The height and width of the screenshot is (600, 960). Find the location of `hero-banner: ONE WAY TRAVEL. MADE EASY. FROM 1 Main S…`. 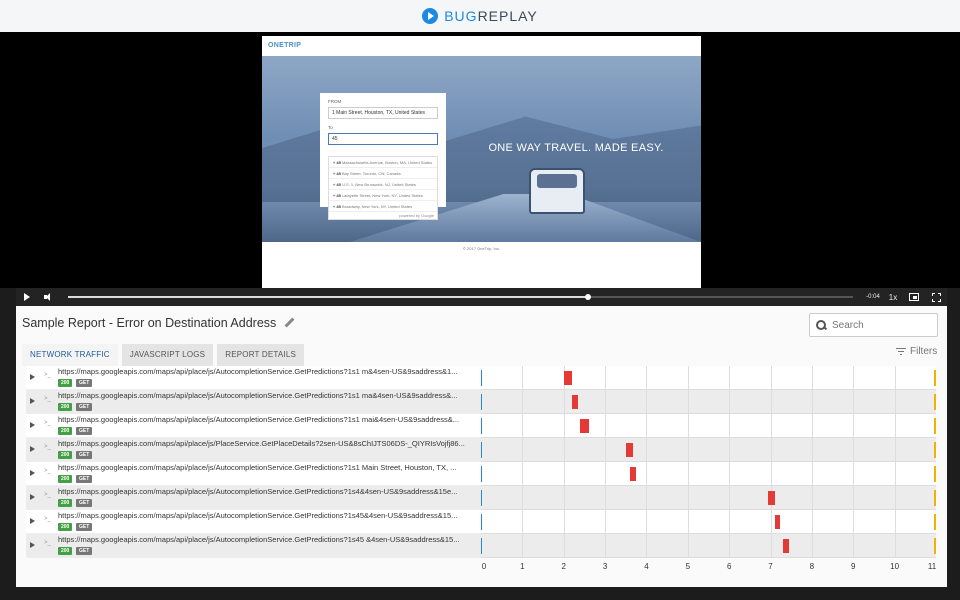

hero-banner: ONE WAY TRAVEL. MADE EASY. FROM 1 Main S… is located at coordinates (481, 149).